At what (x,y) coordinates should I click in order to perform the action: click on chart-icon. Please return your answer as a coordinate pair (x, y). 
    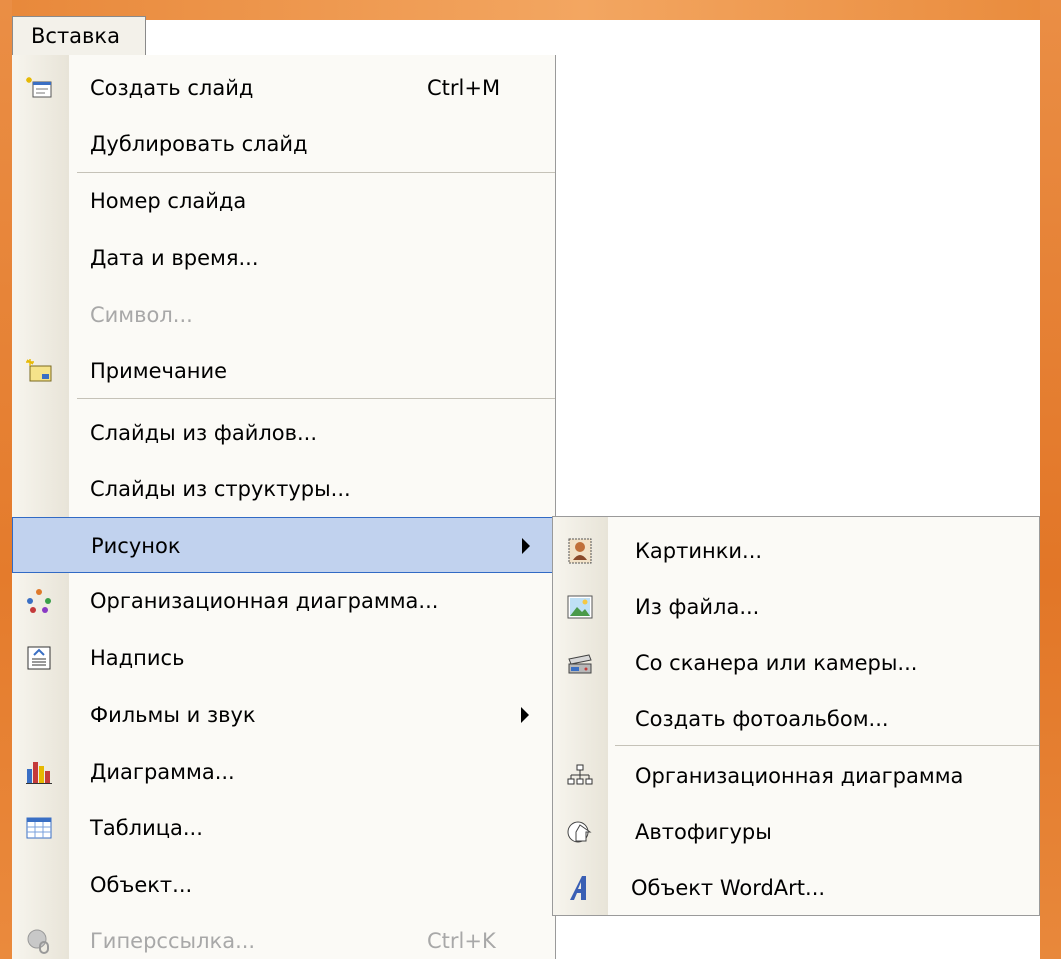
    Looking at the image, I should click on (39, 773).